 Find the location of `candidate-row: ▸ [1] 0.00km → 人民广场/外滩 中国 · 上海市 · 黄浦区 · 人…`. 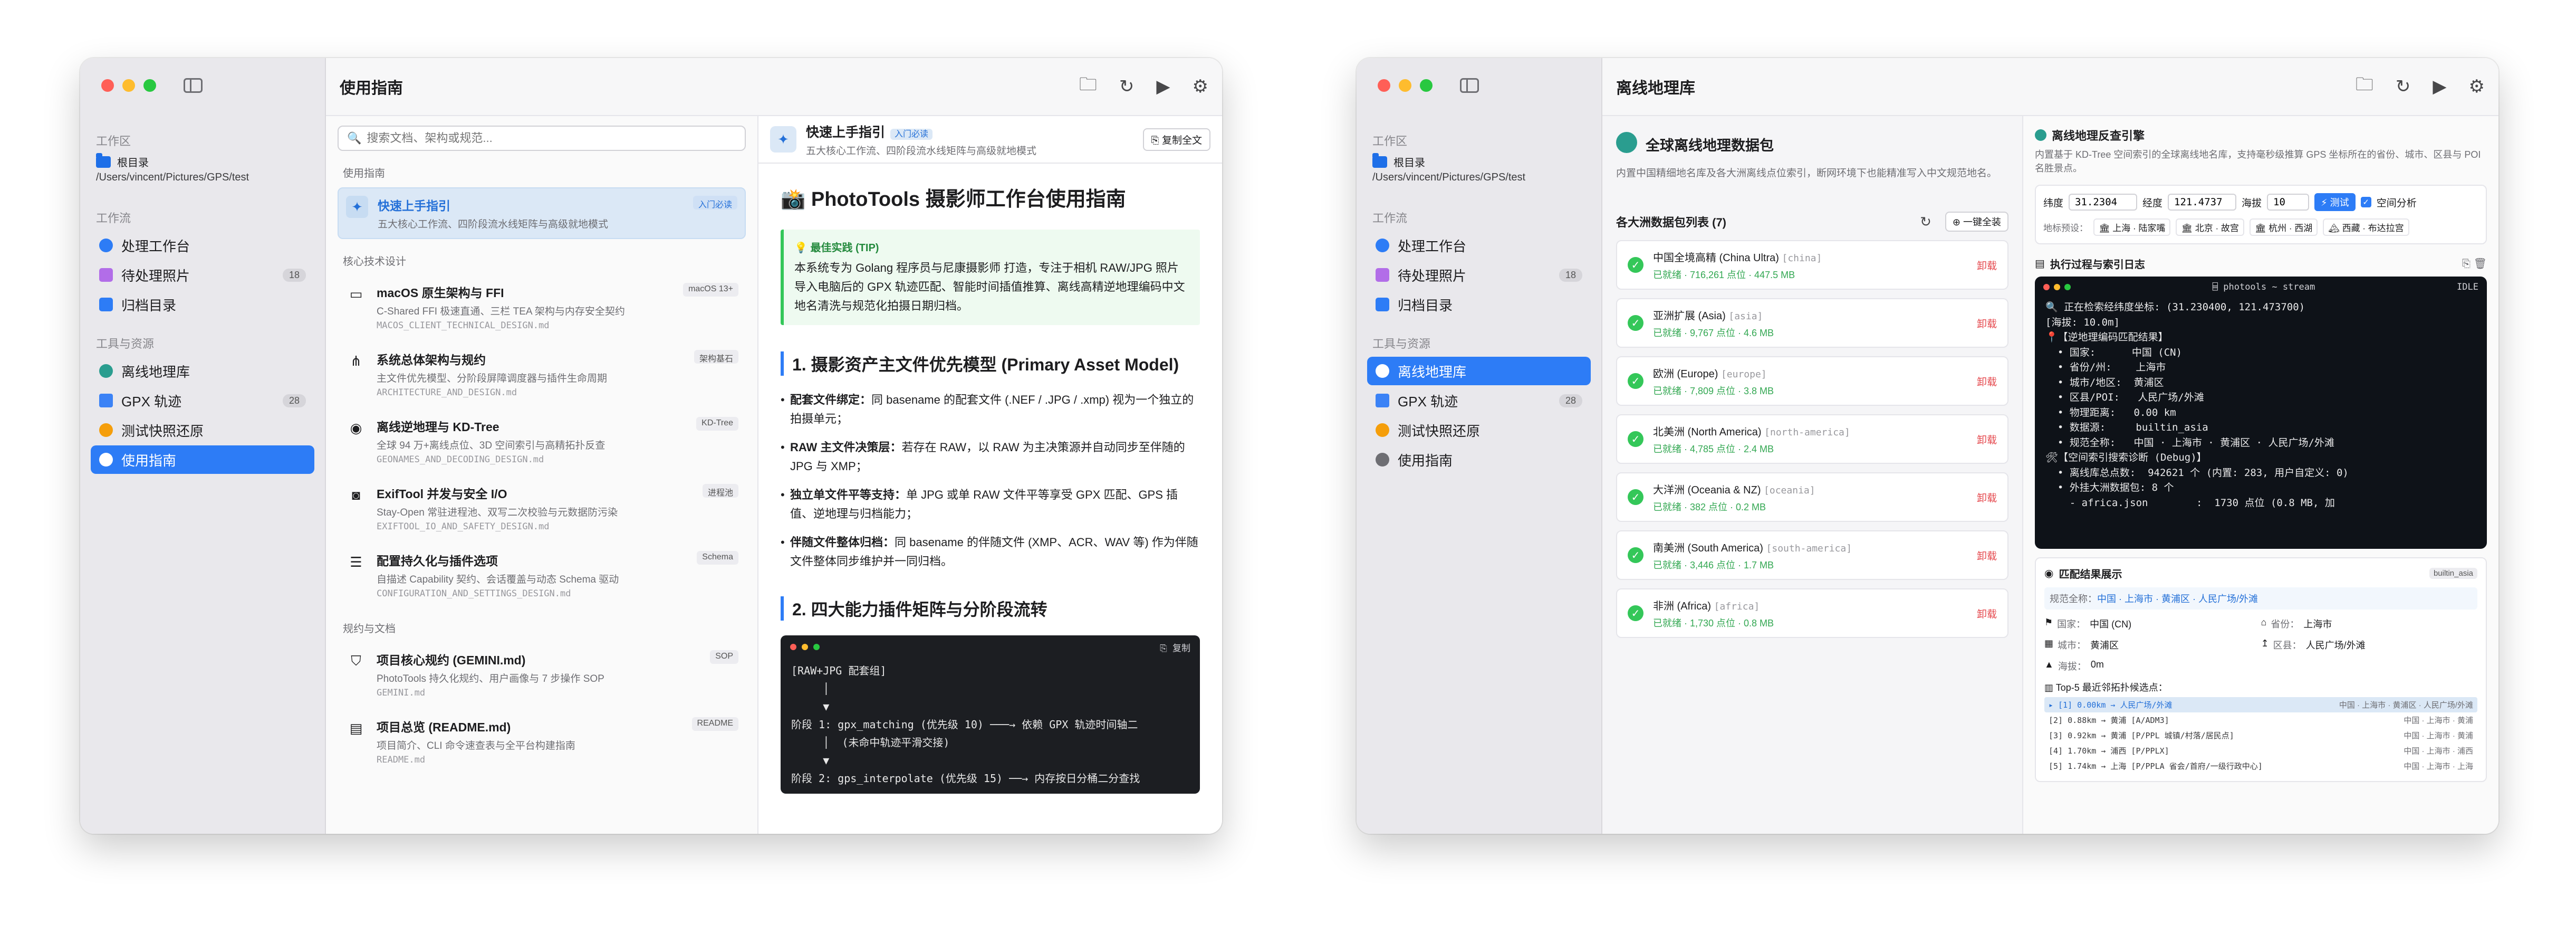

candidate-row: ▸ [1] 0.00km → 人民广场/外滩 中国 · 上海市 · 黄浦区 · 人… is located at coordinates (2261, 704).